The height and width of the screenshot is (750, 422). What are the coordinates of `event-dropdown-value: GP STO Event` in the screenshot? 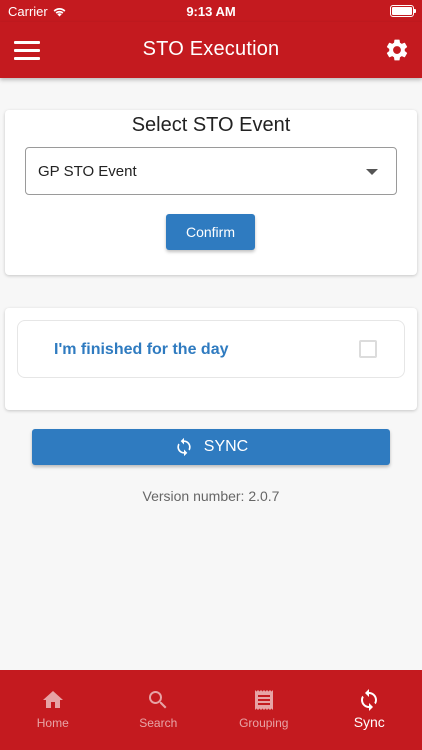 It's located at (87, 171).